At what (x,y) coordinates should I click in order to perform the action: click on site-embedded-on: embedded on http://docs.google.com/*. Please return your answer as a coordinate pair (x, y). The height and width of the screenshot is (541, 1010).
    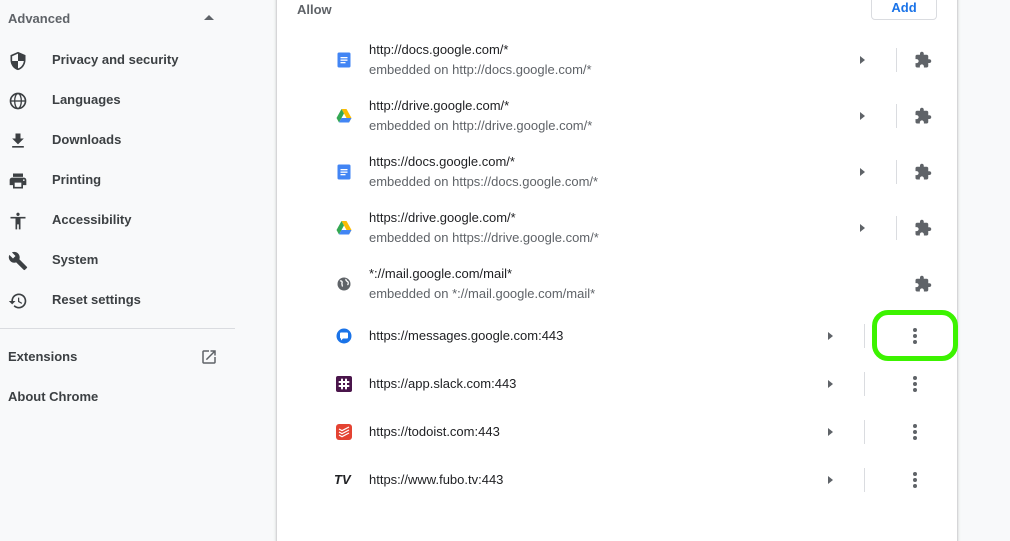
    Looking at the image, I should click on (480, 69).